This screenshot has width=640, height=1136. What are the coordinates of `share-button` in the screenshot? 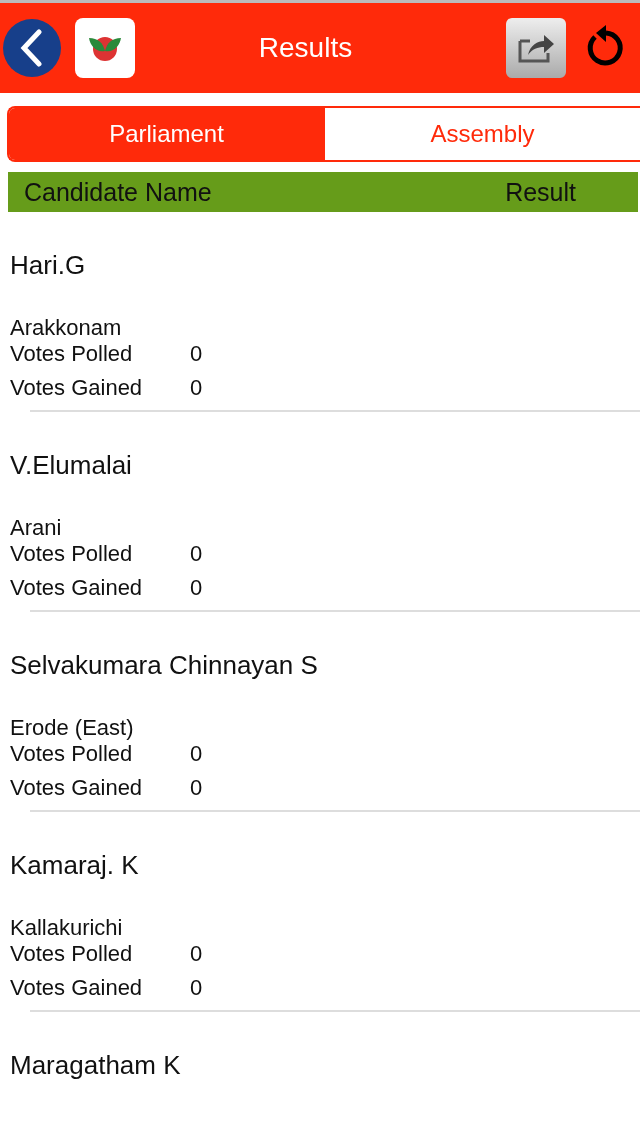 It's located at (536, 48).